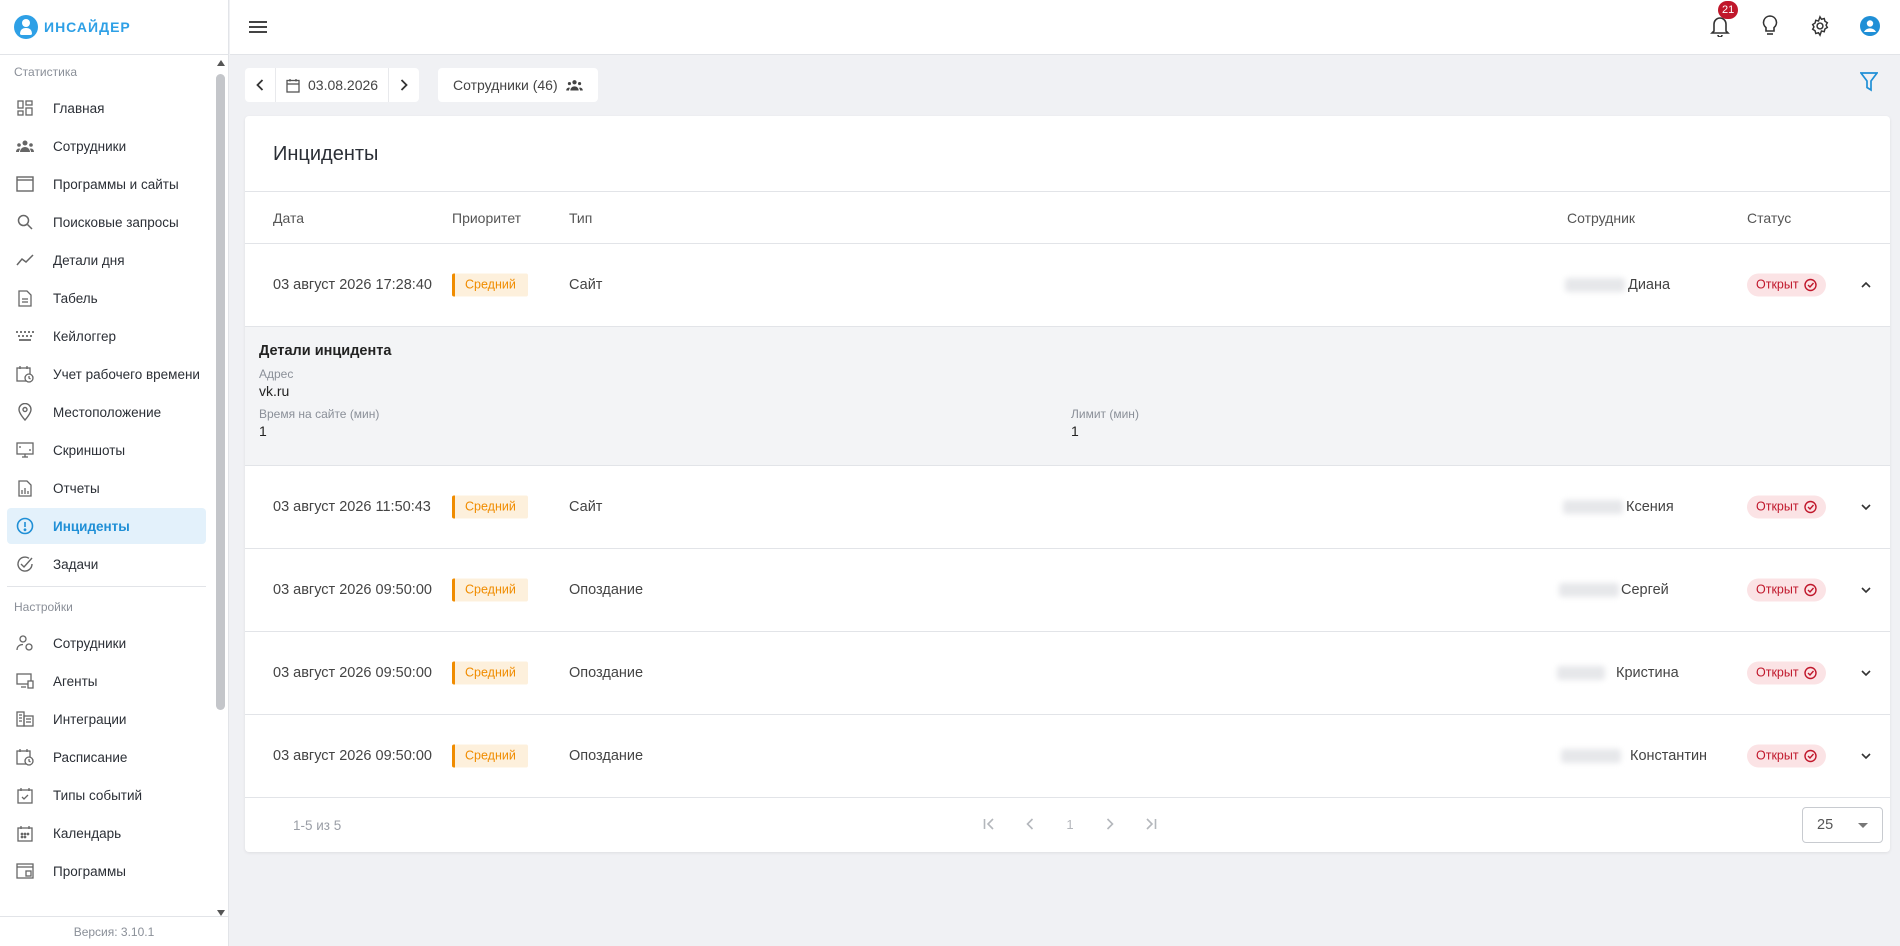  Describe the element at coordinates (1669, 756) in the screenshot. I see `cell-employee: Константин` at that location.